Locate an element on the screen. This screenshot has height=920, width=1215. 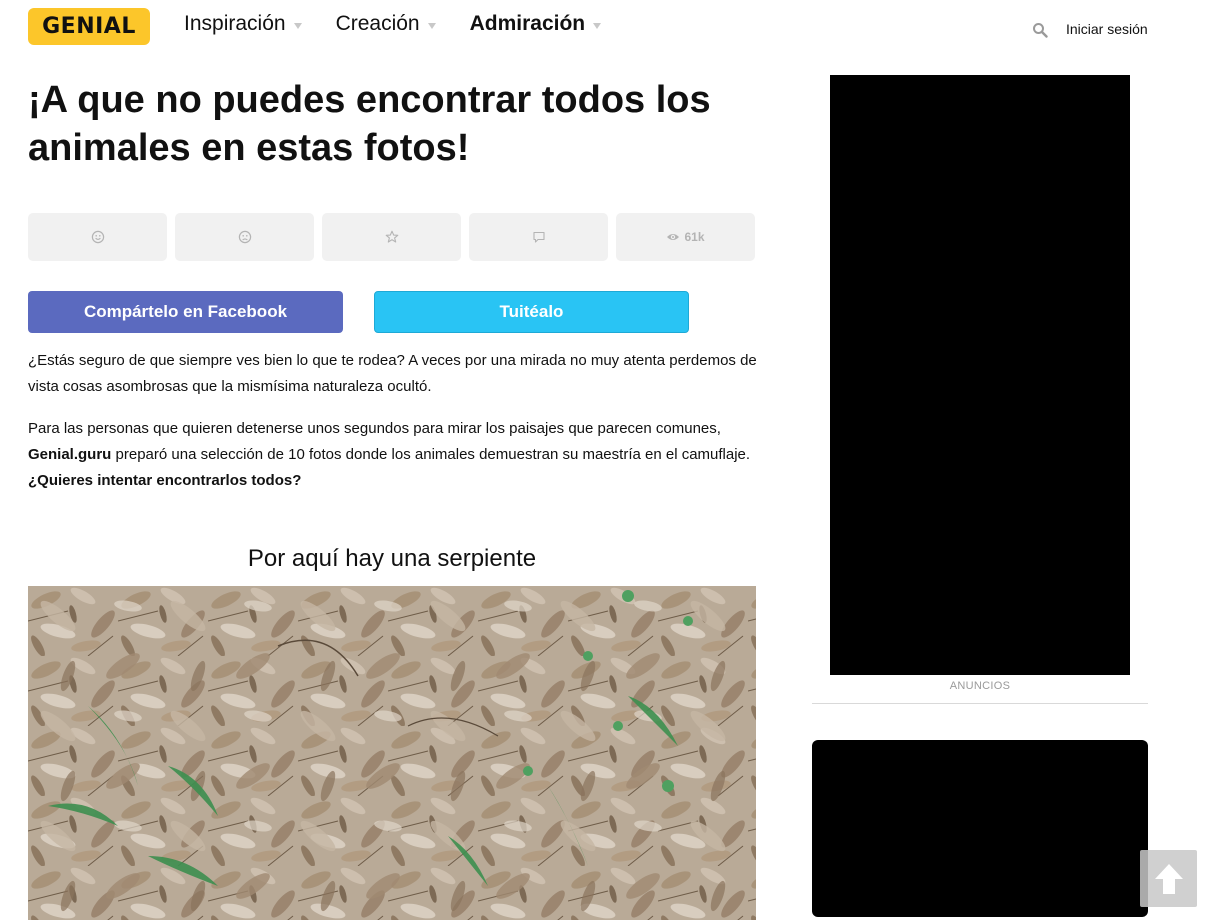
nav-item-creacion: Creación is located at coordinates (386, 24).